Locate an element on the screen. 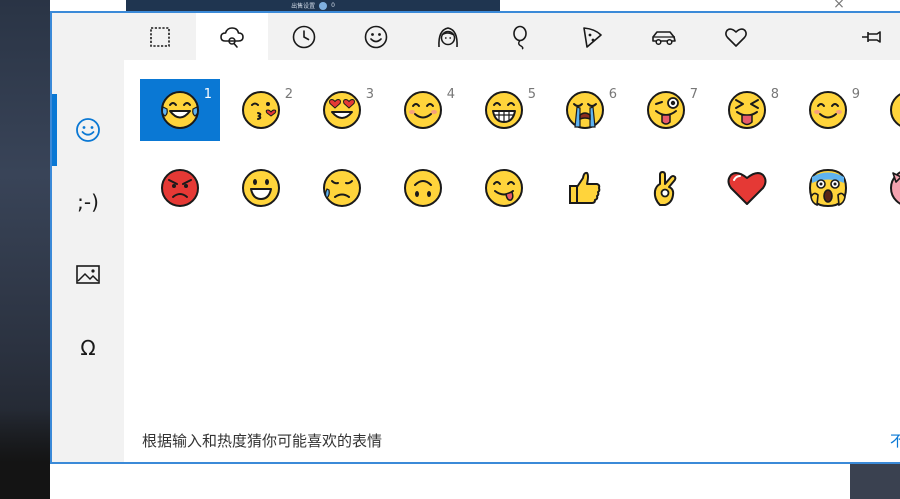  symbols-label: Ω is located at coordinates (88, 348).